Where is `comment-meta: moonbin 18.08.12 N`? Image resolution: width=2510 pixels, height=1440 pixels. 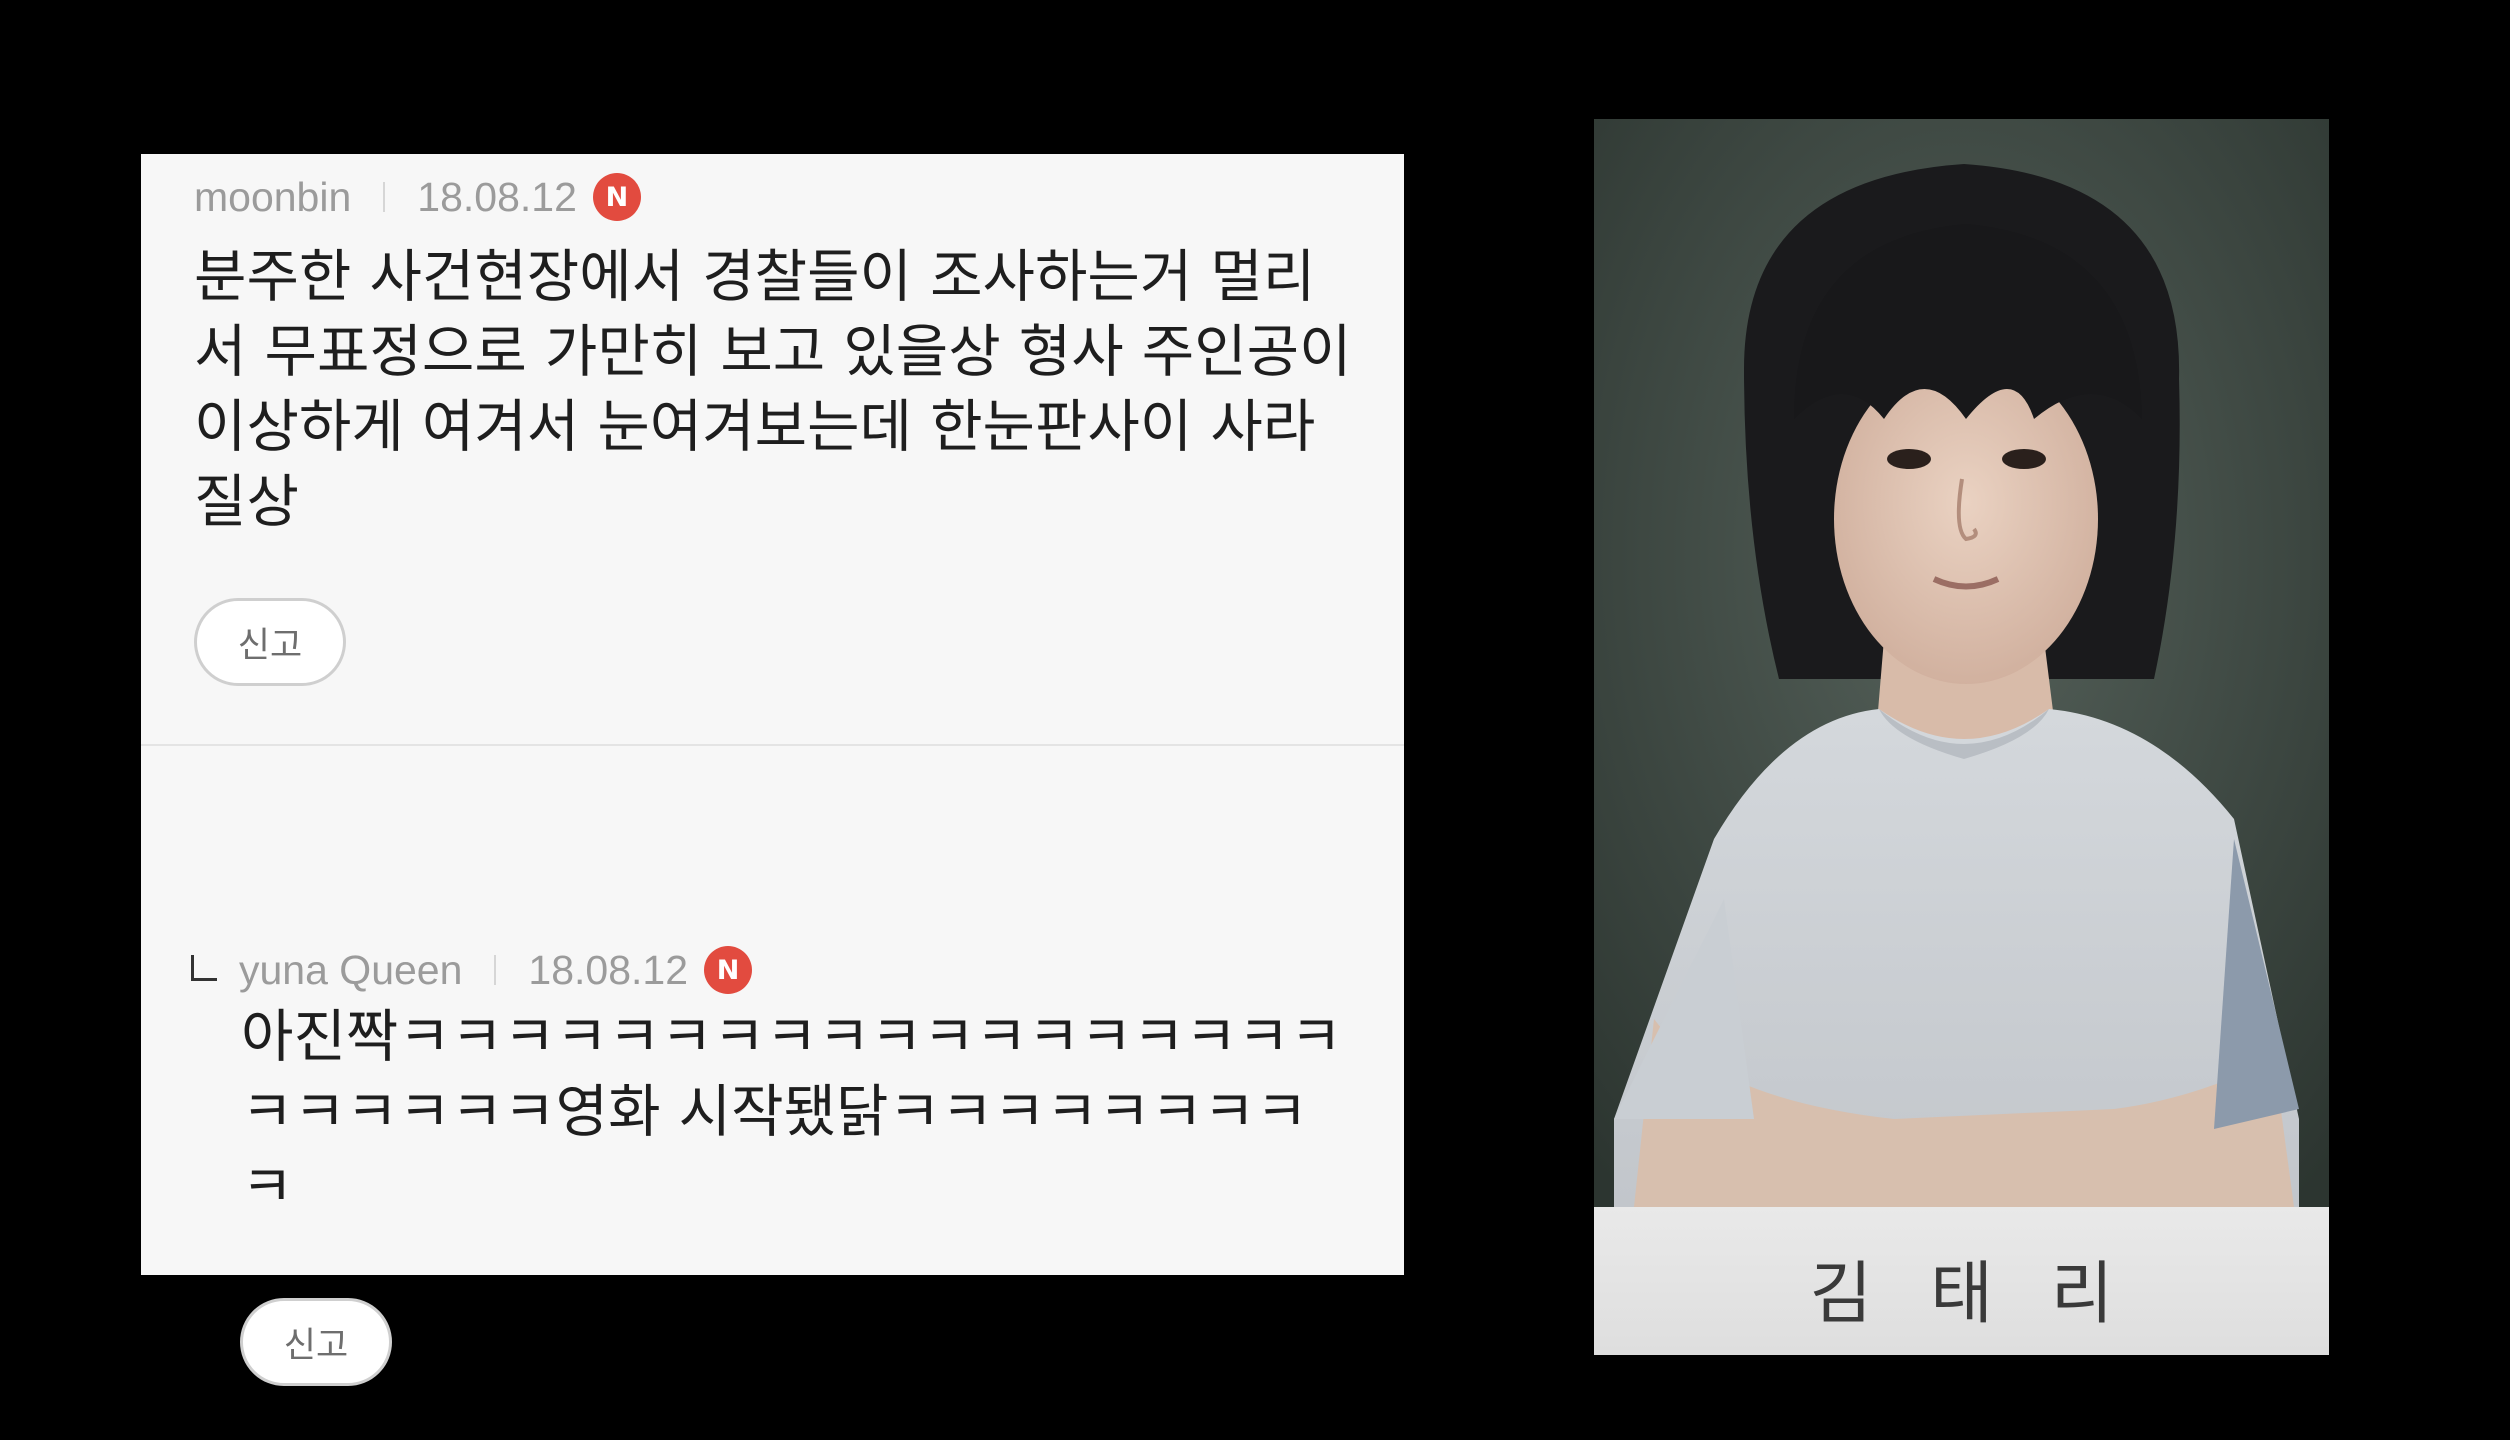 comment-meta: moonbin 18.08.12 N is located at coordinates (417, 197).